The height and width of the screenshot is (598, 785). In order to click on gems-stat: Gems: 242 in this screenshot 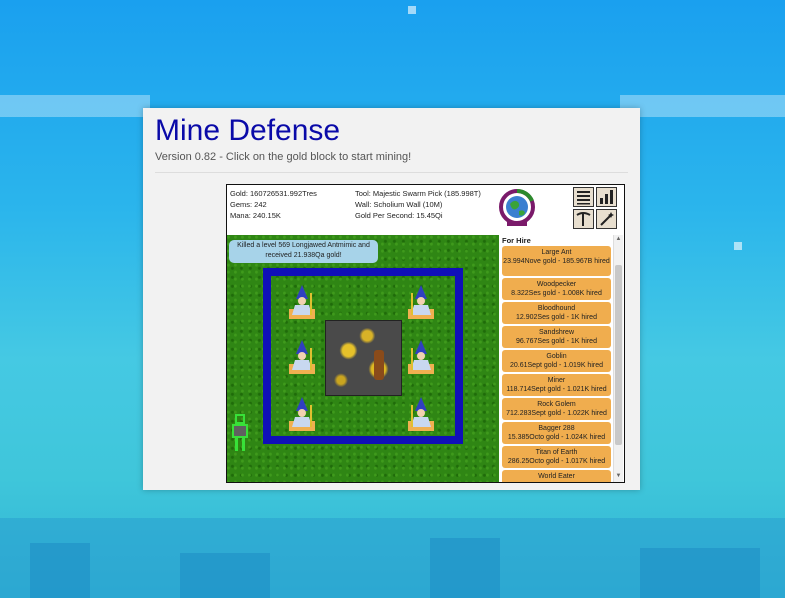, I will do `click(248, 204)`.